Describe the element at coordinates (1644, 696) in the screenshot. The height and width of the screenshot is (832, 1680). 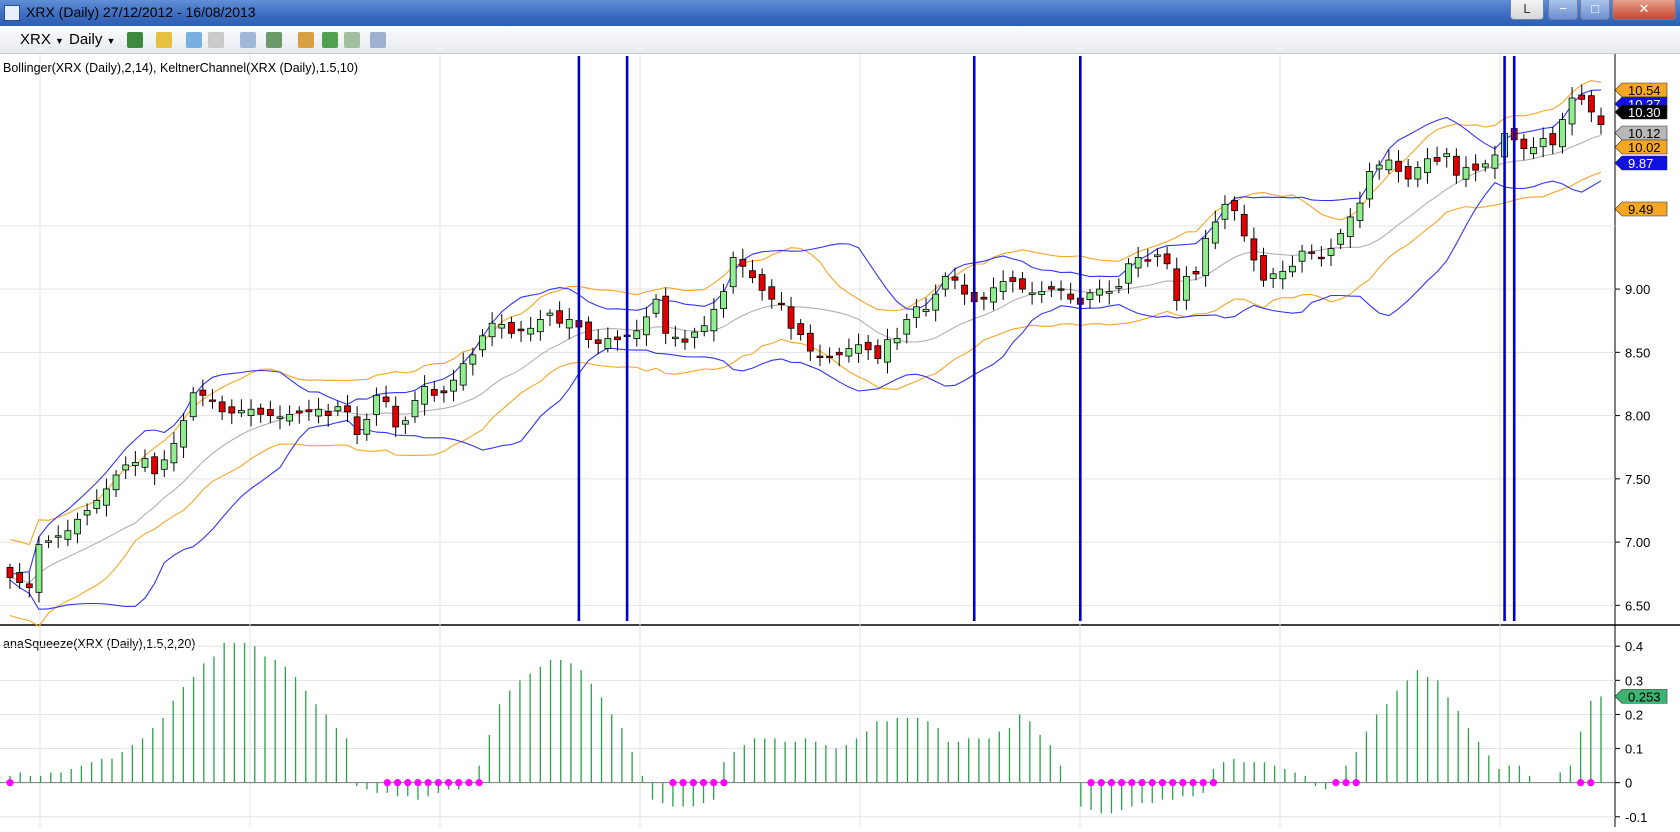
I see `indicator-value-label: 0.253` at that location.